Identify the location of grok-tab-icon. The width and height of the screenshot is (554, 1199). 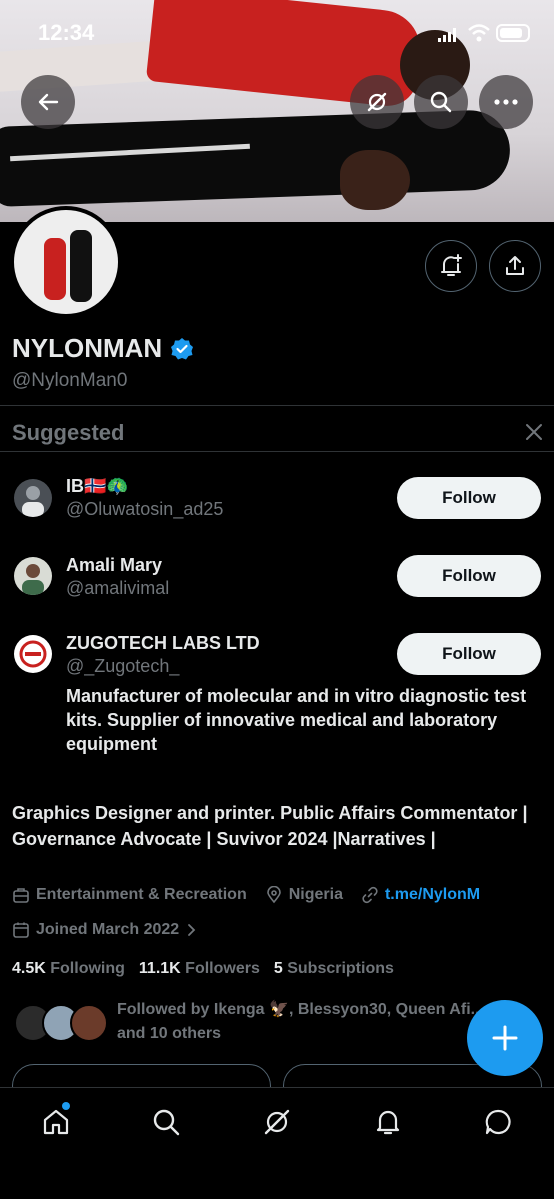
(277, 1122).